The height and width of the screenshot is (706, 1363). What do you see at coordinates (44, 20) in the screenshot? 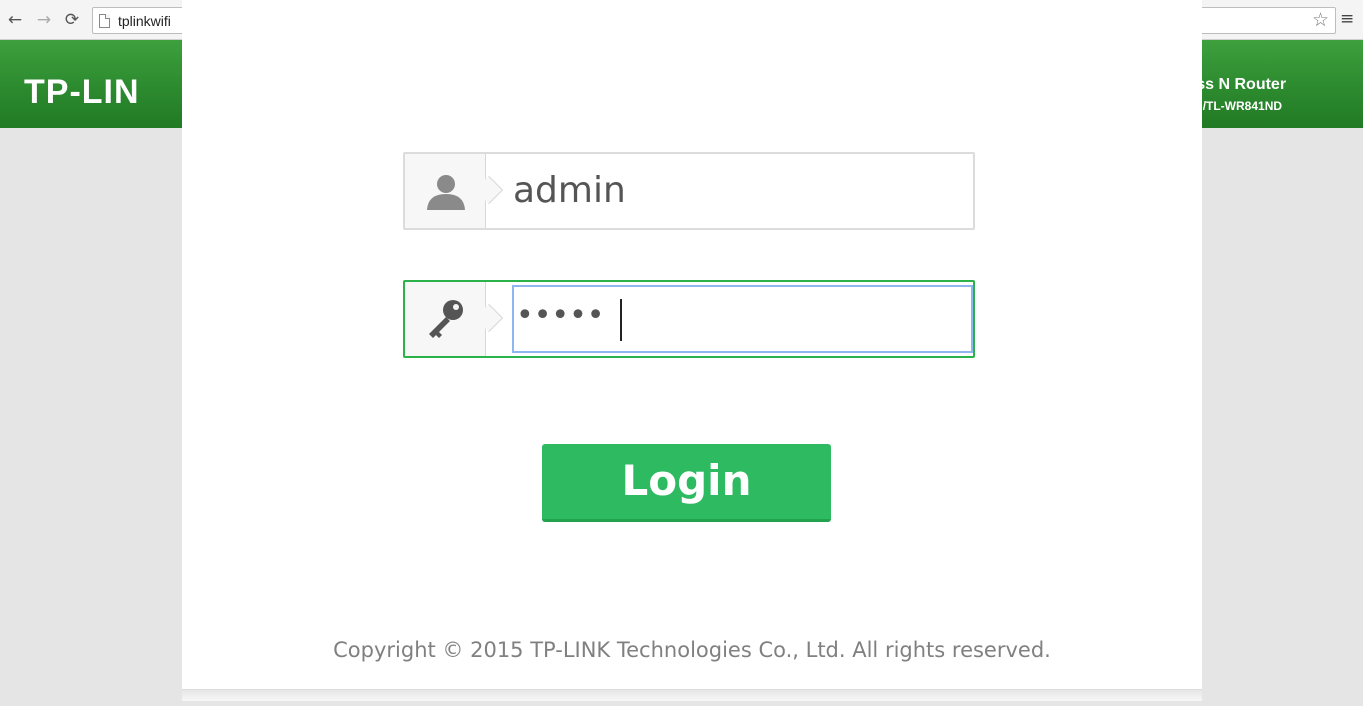
I see `forward-icon: →` at bounding box center [44, 20].